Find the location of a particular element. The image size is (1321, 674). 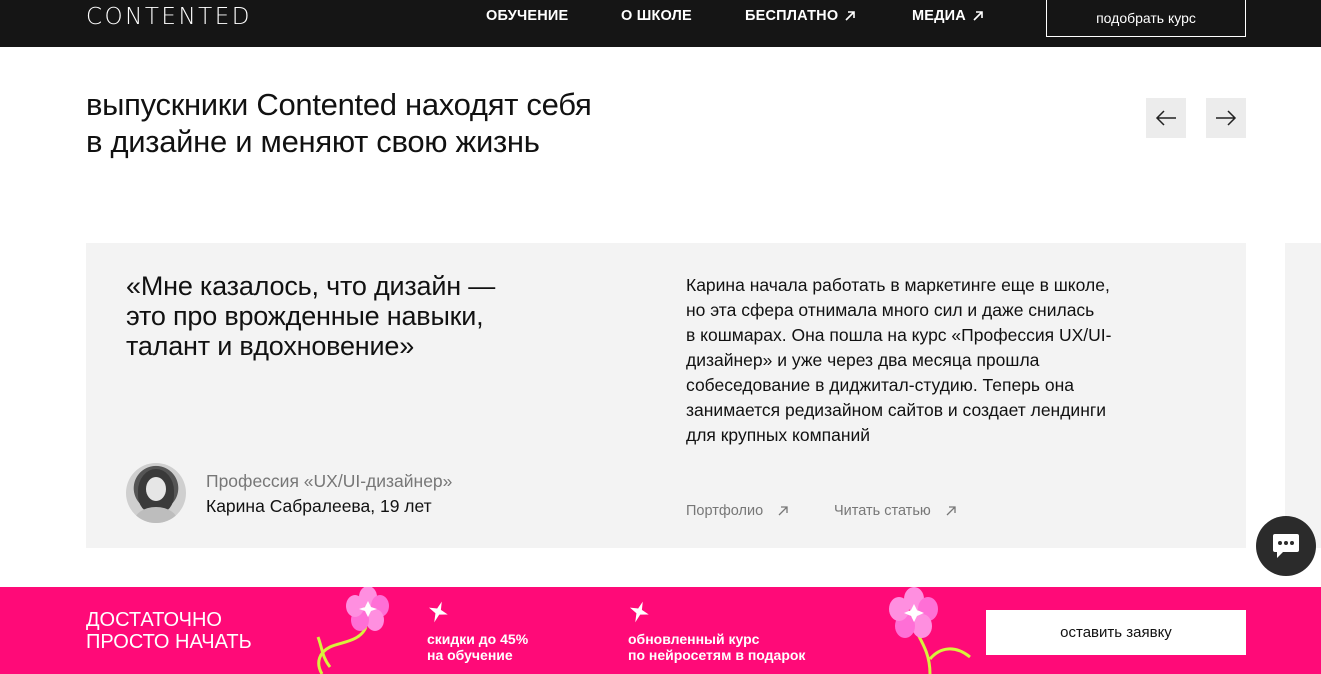

read-article-link: Читать статью is located at coordinates (895, 511).